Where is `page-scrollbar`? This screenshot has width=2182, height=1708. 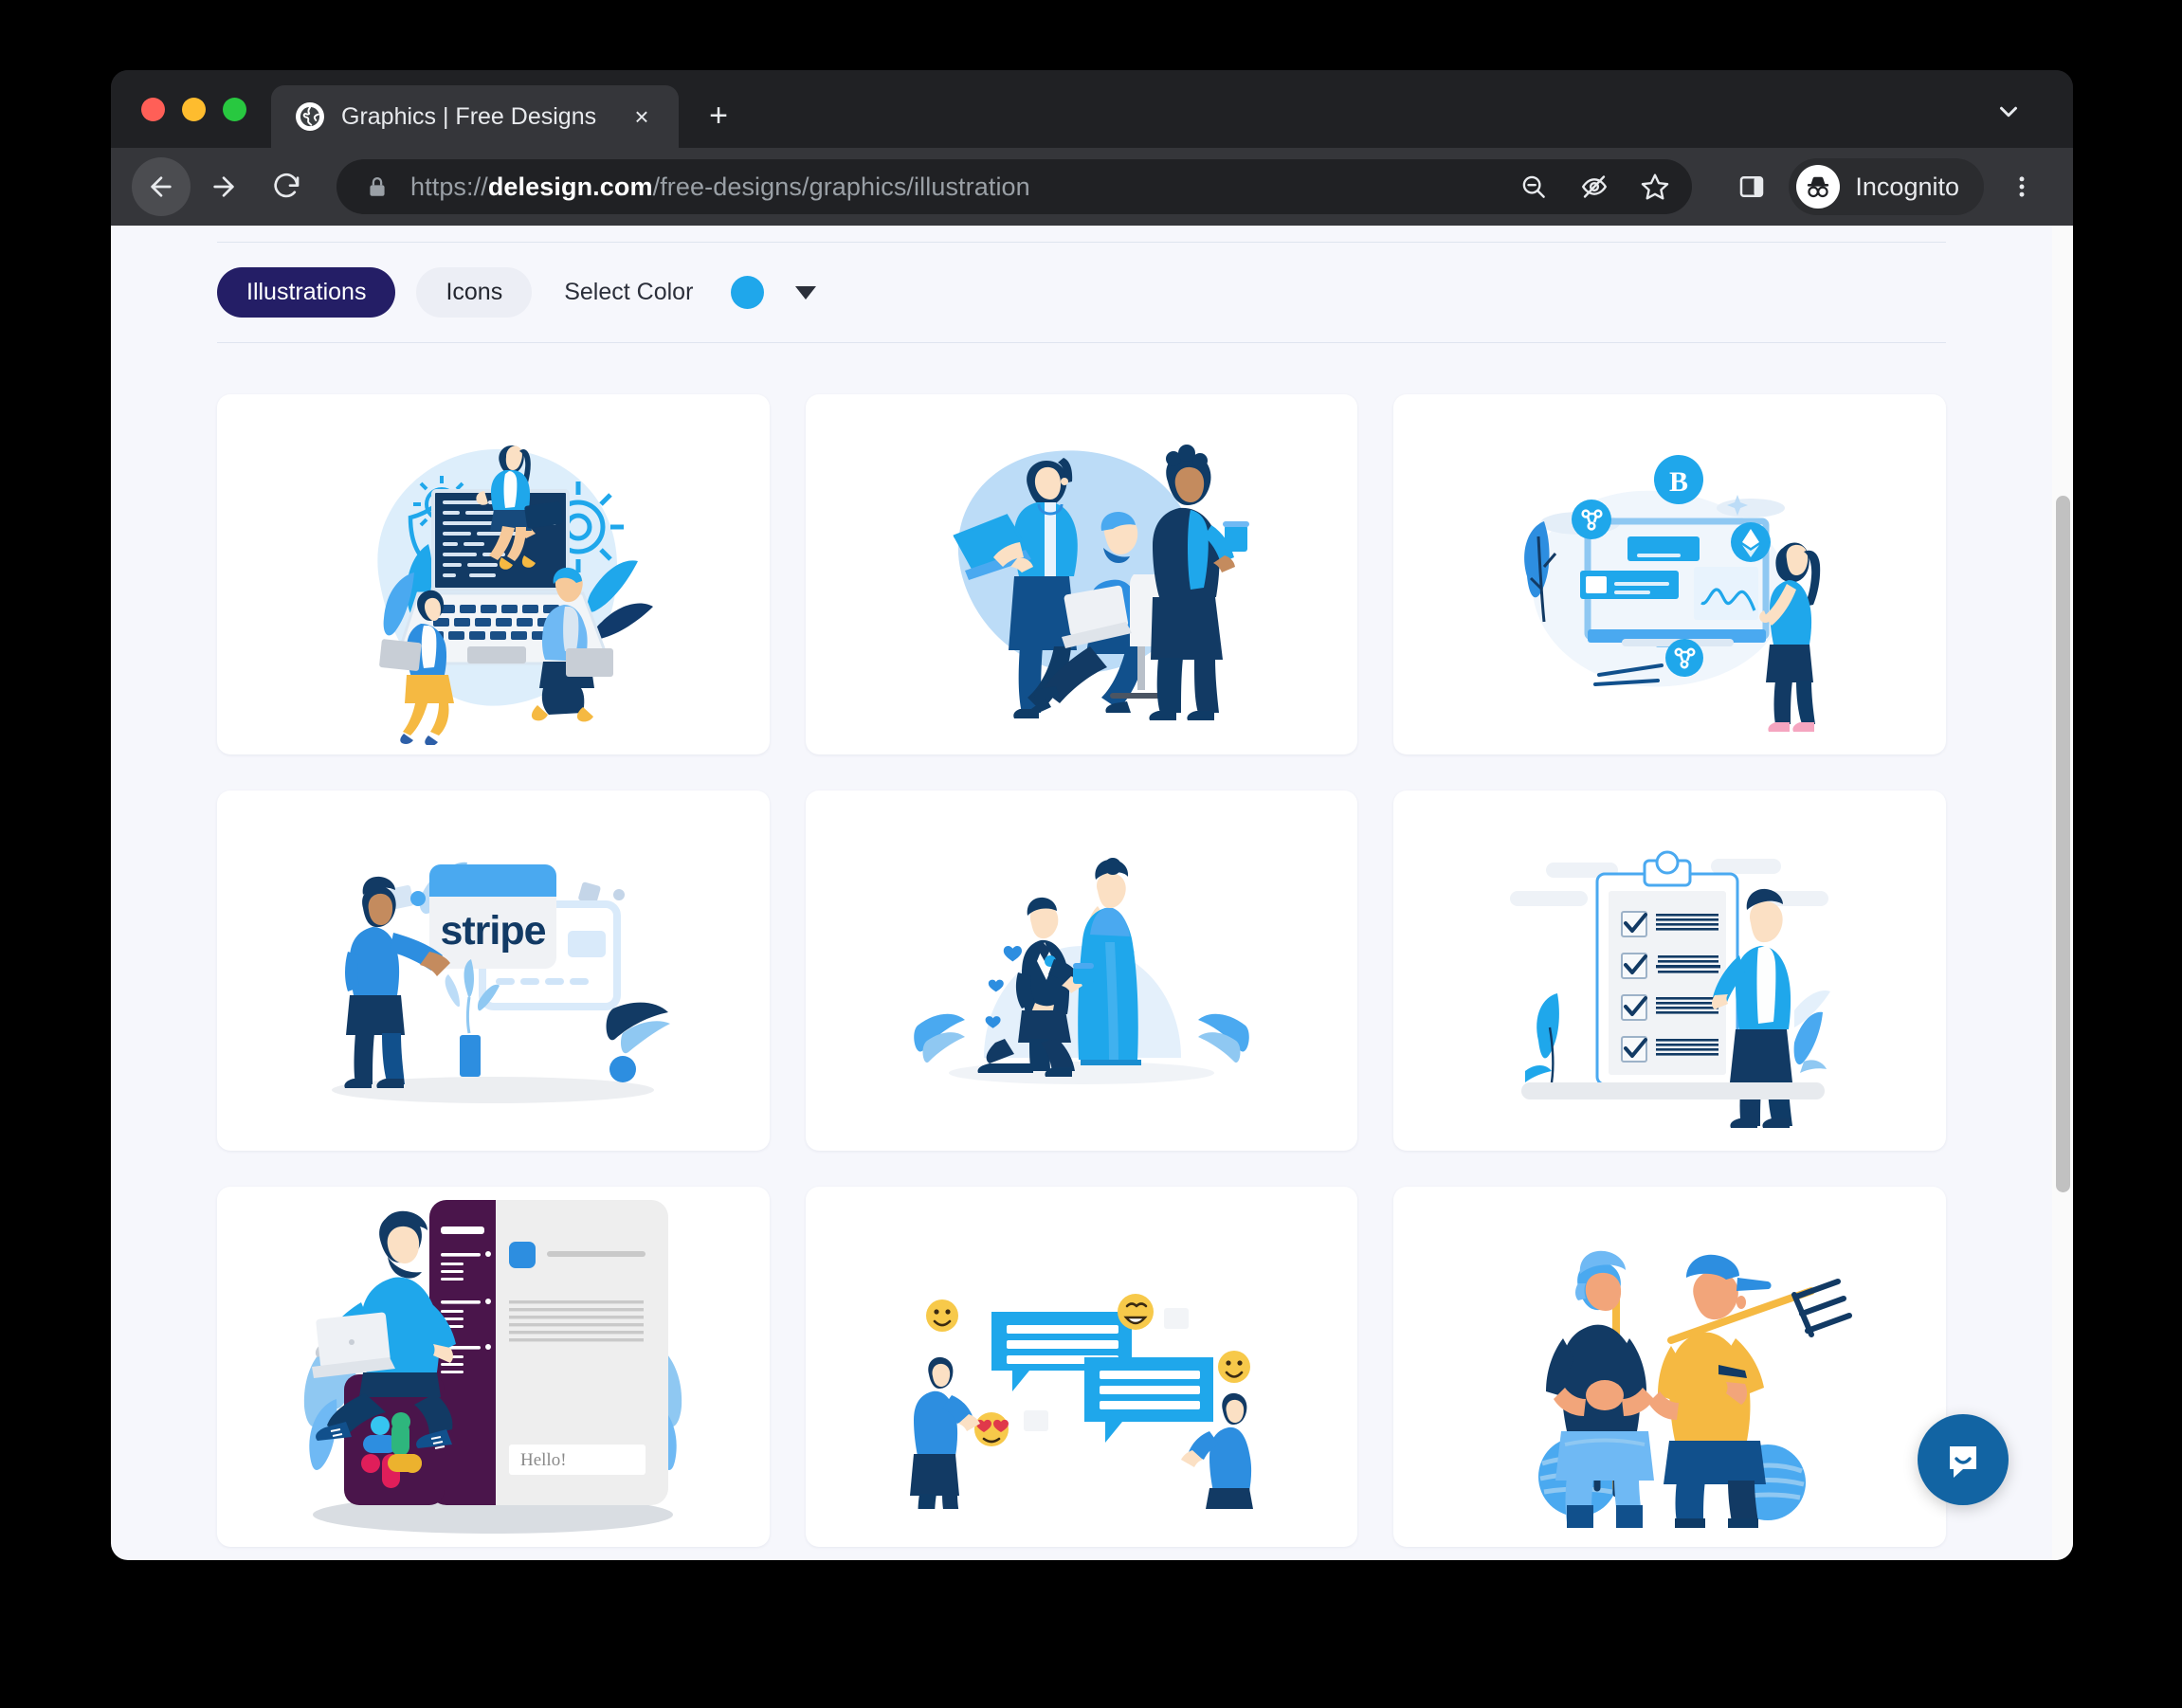 page-scrollbar is located at coordinates (2063, 893).